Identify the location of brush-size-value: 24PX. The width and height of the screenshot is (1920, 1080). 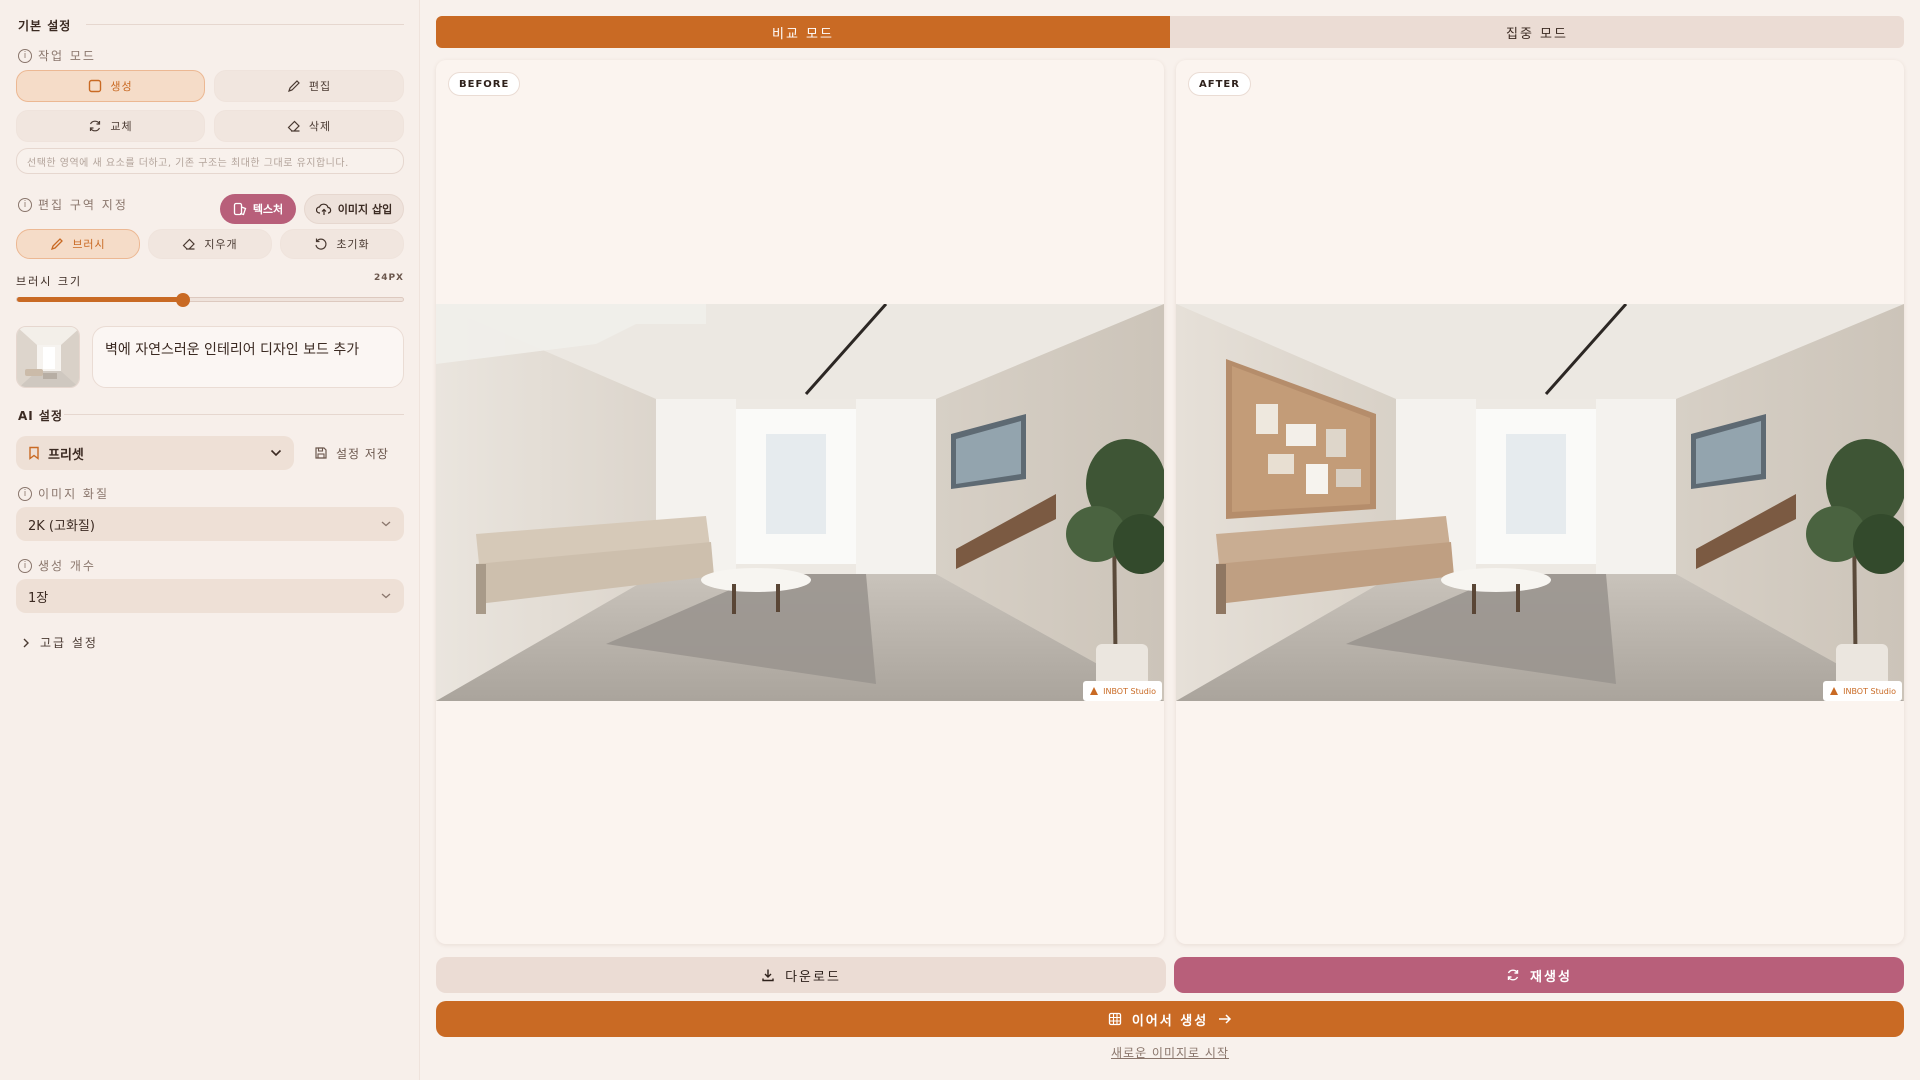
(388, 278).